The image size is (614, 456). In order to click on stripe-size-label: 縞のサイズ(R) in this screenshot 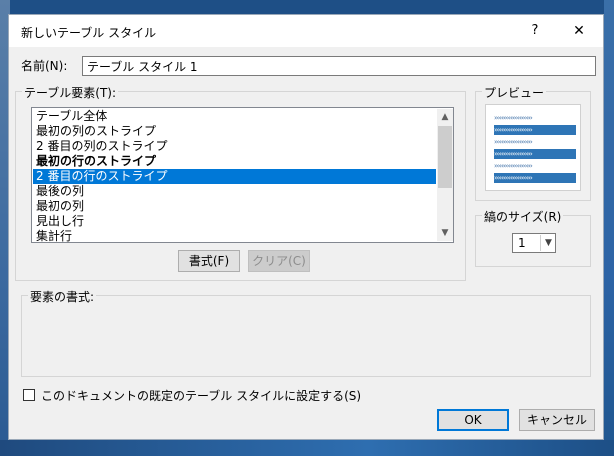, I will do `click(523, 216)`.